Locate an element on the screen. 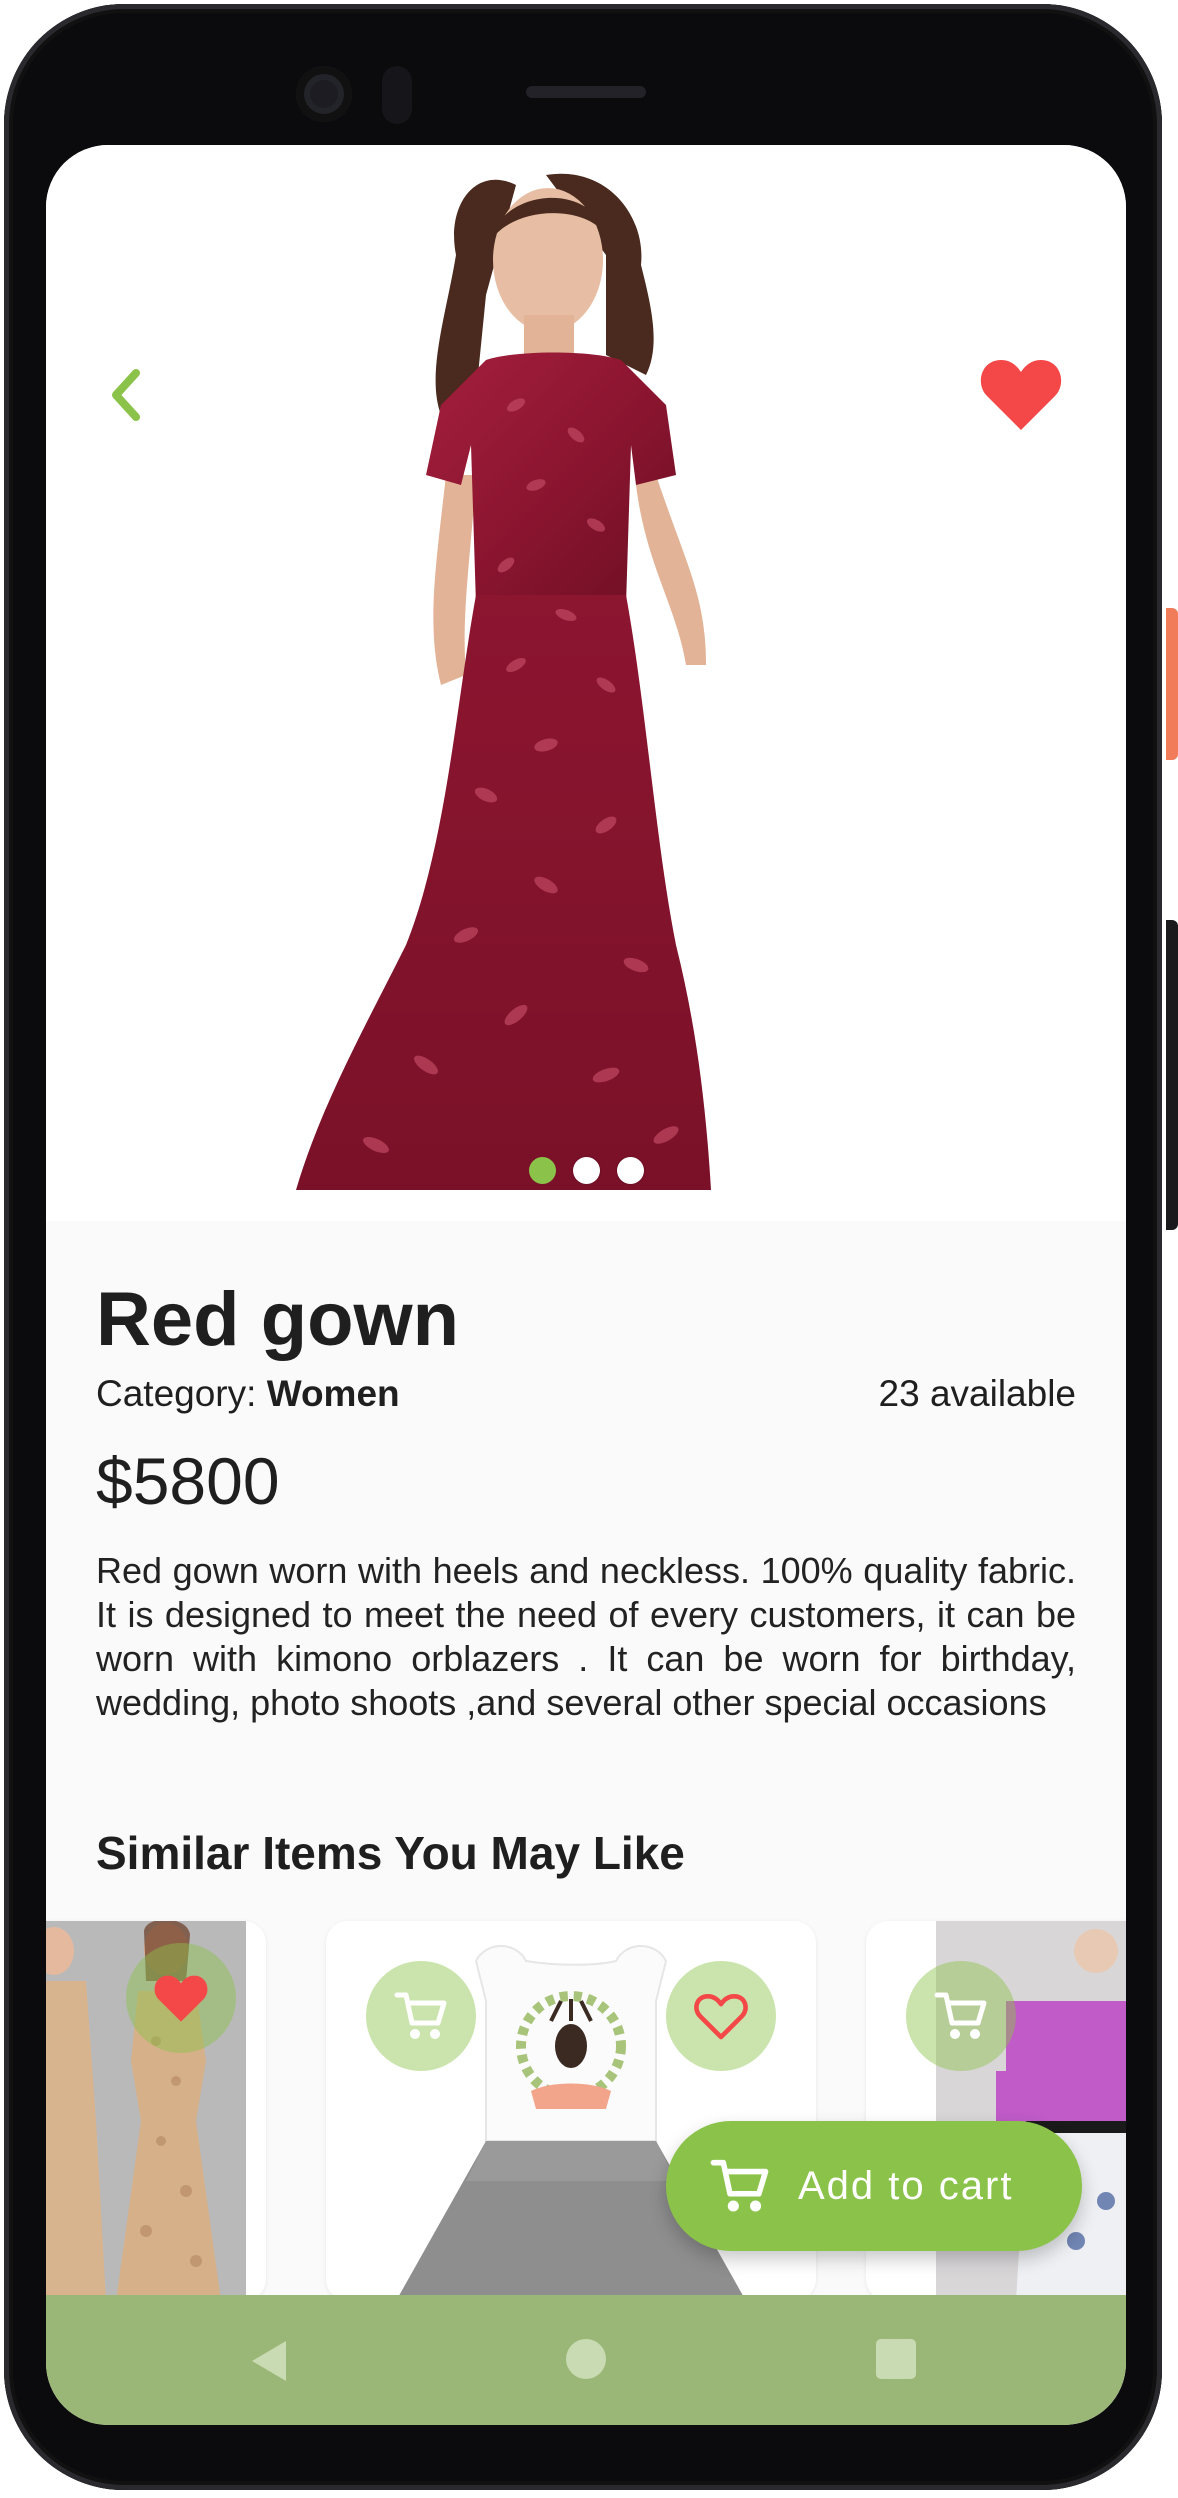 The image size is (1178, 2498). chevron-left-icon is located at coordinates (126, 395).